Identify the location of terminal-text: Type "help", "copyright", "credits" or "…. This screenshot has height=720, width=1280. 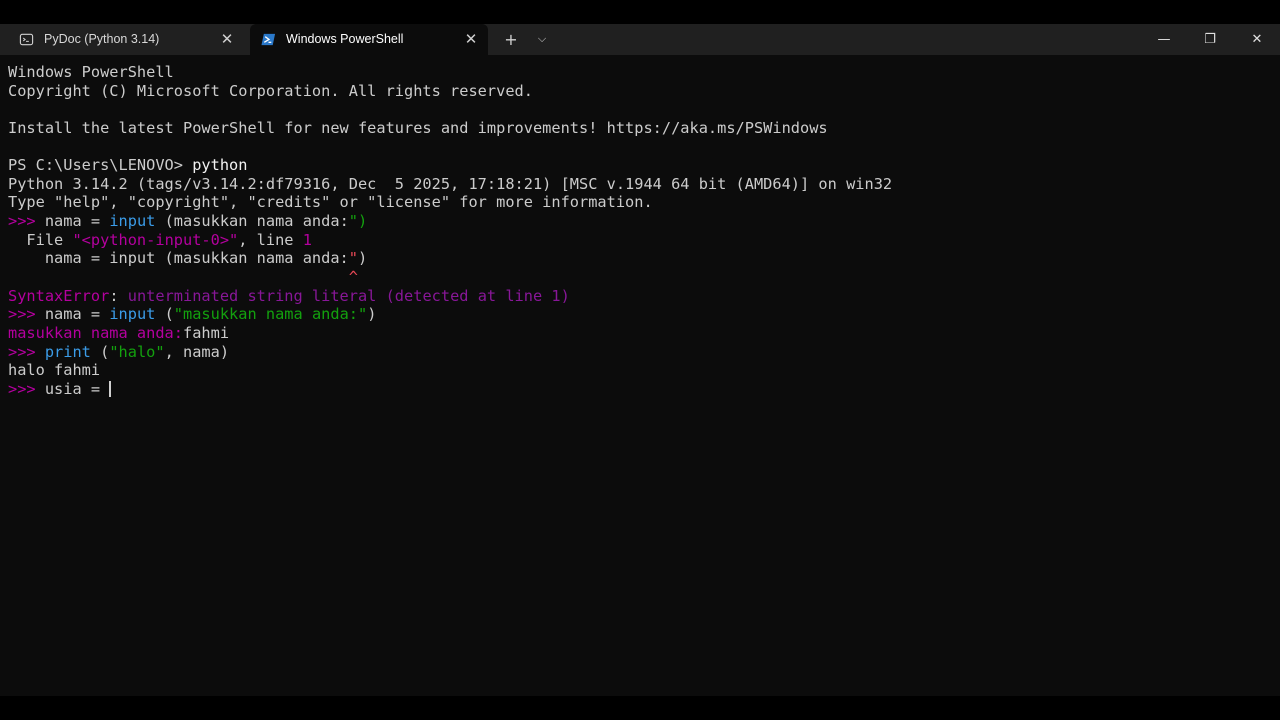
(330, 202).